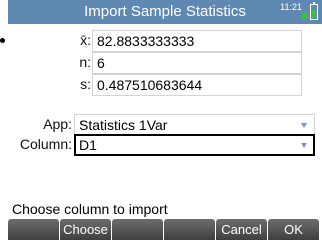  I want to click on cancel-button: Cancel, so click(241, 229).